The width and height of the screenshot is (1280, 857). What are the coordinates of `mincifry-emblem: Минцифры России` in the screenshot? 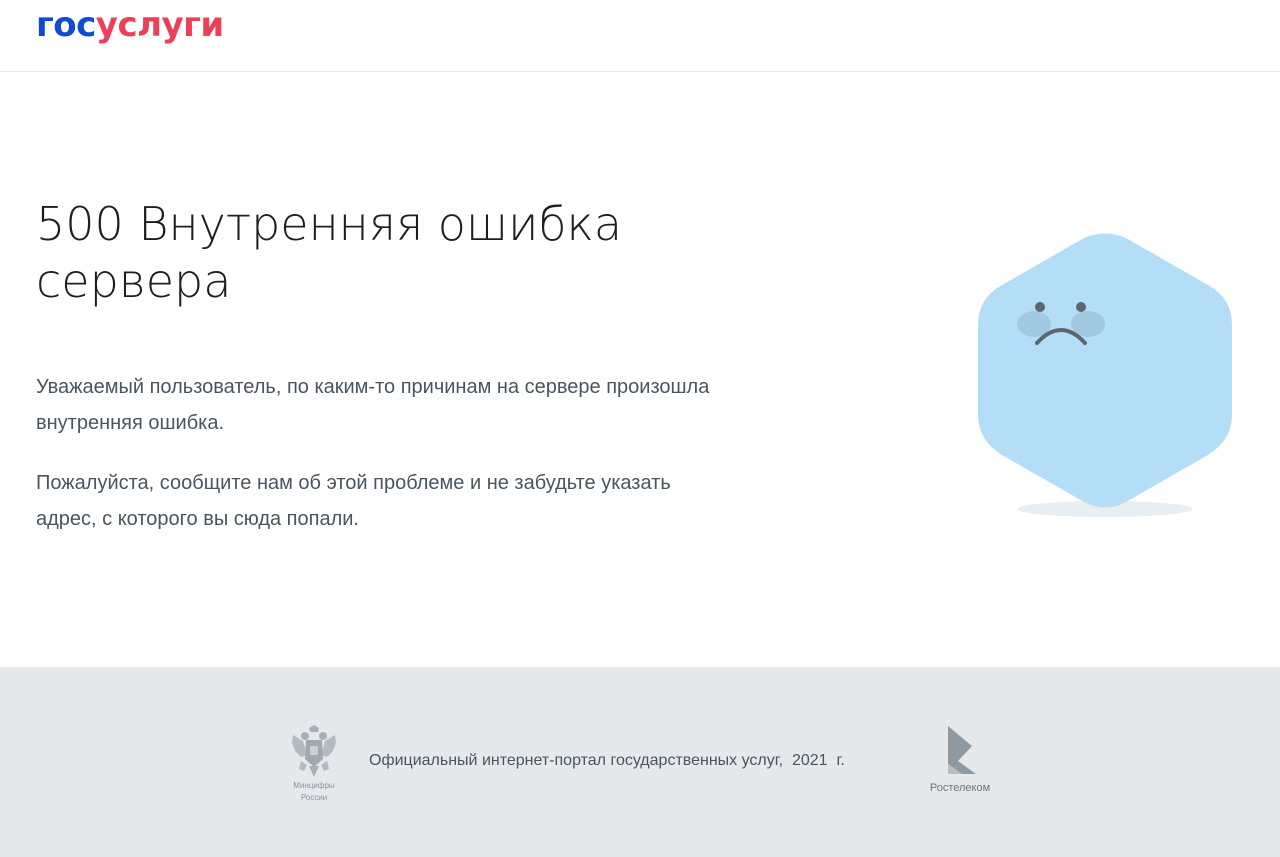 It's located at (314, 763).